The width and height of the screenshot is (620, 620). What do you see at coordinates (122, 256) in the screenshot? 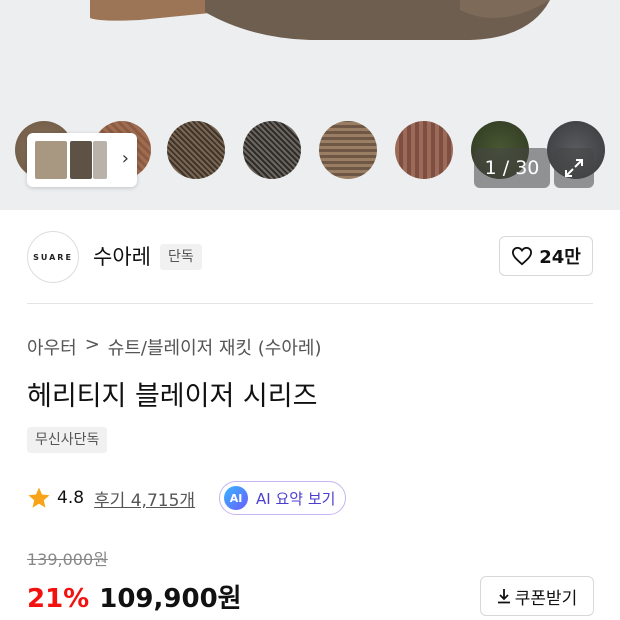
I see `brand-name: 수아레` at bounding box center [122, 256].